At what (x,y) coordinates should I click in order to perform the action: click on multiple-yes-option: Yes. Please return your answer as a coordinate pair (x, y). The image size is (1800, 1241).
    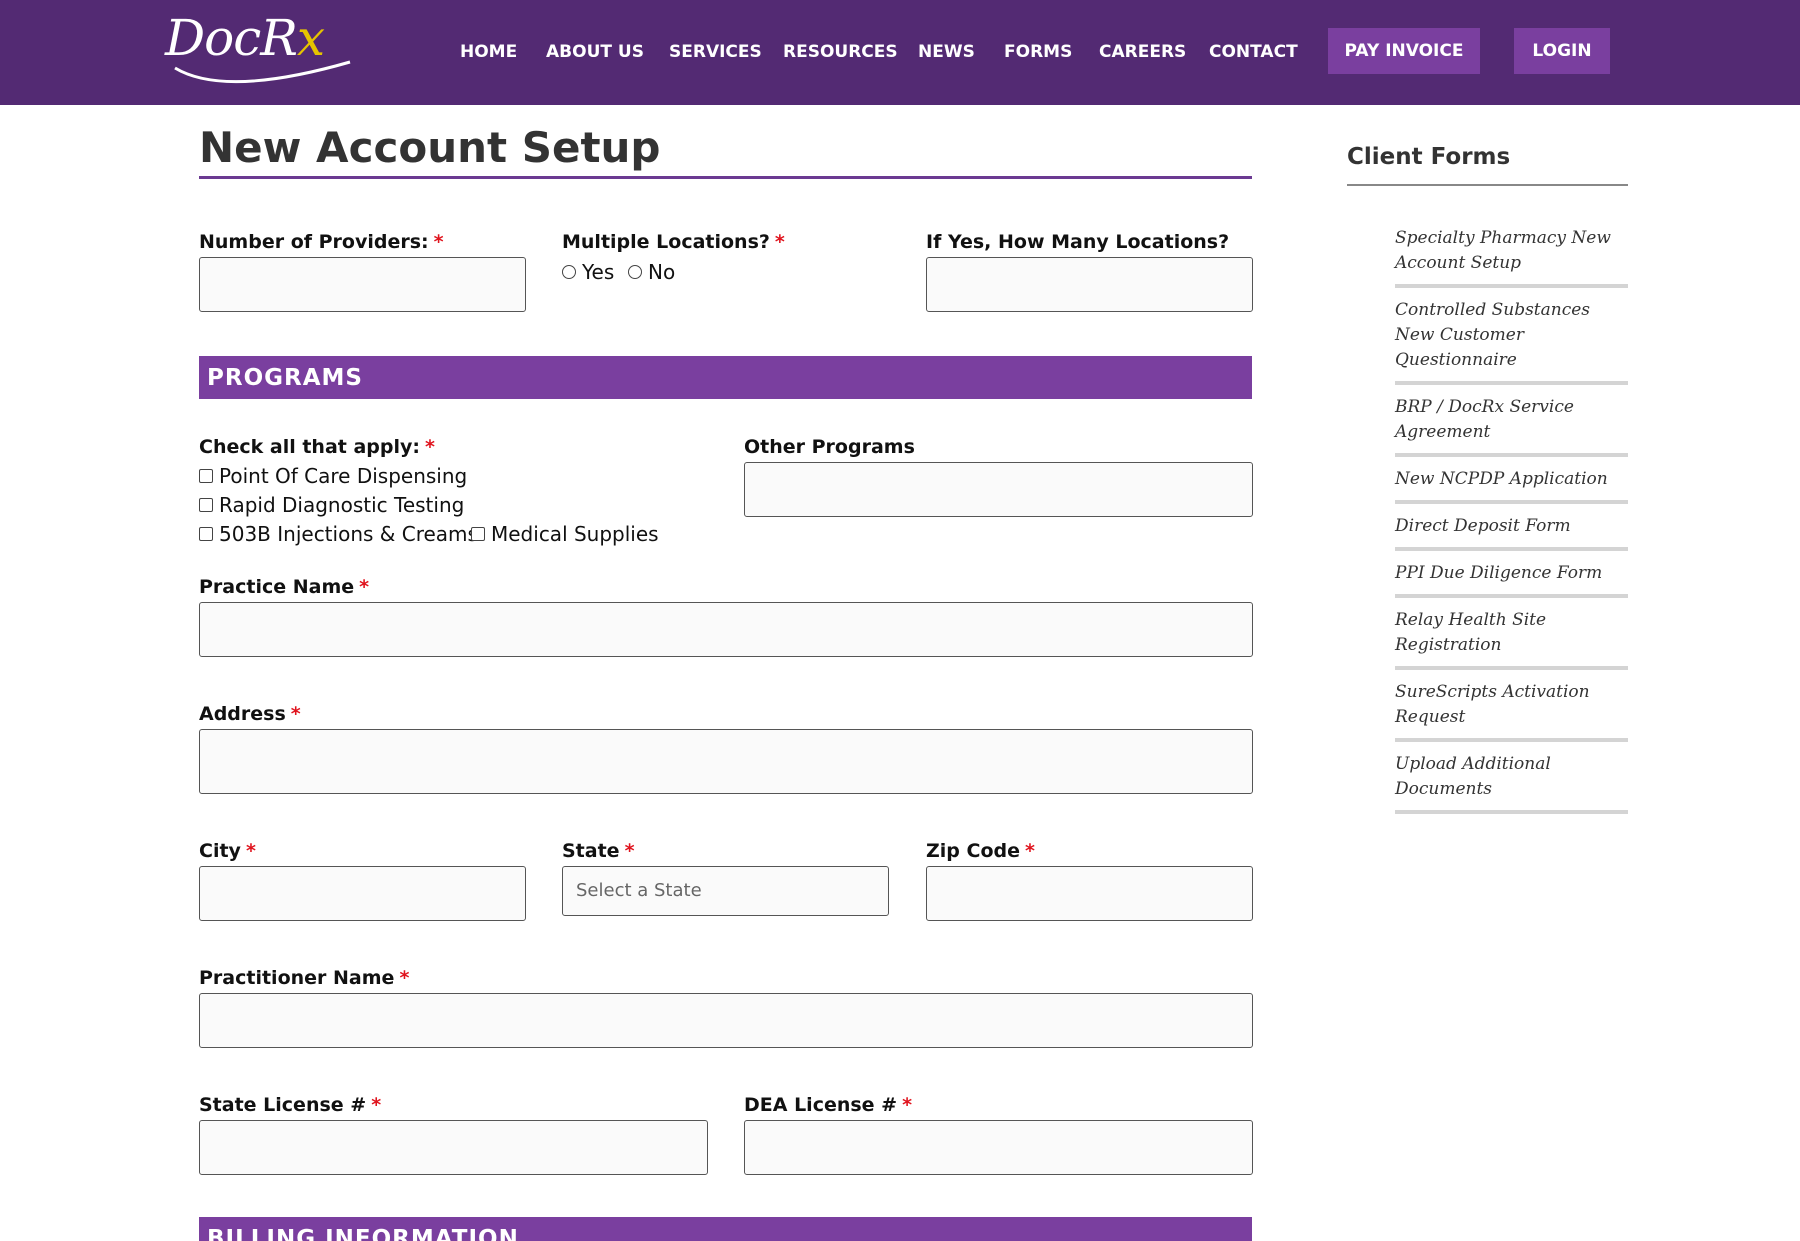
    Looking at the image, I should click on (588, 272).